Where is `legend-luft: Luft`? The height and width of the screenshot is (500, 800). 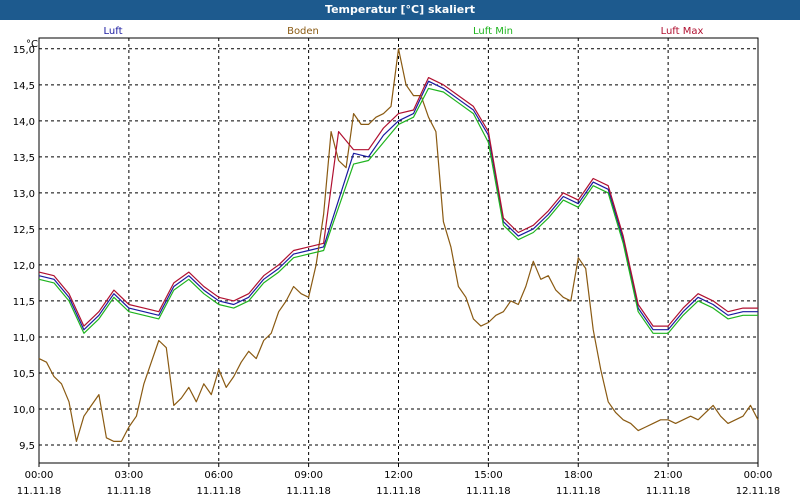
legend-luft: Luft is located at coordinates (113, 31).